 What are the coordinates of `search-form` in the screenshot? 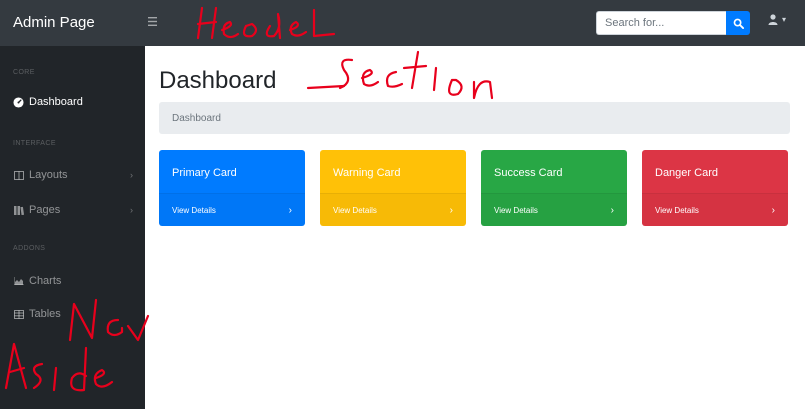 It's located at (673, 23).